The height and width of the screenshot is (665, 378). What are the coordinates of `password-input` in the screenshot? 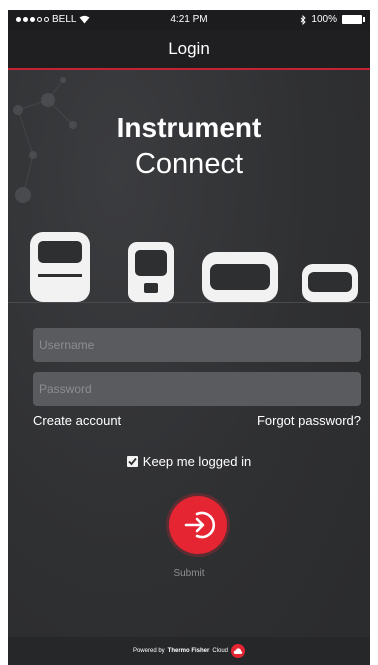 It's located at (197, 389).